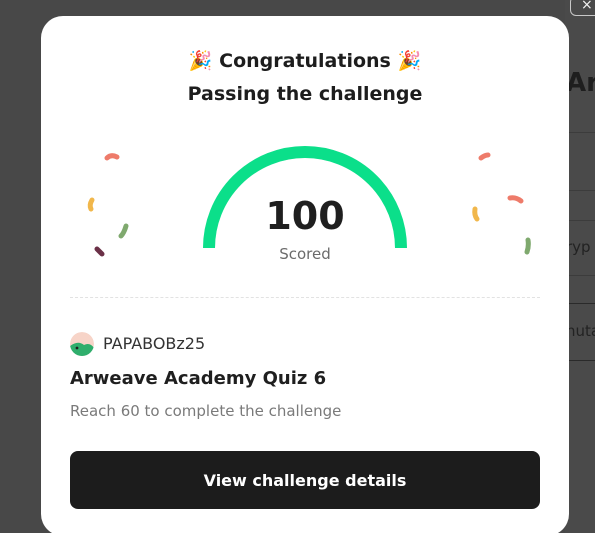  I want to click on score-value: 100, so click(305, 216).